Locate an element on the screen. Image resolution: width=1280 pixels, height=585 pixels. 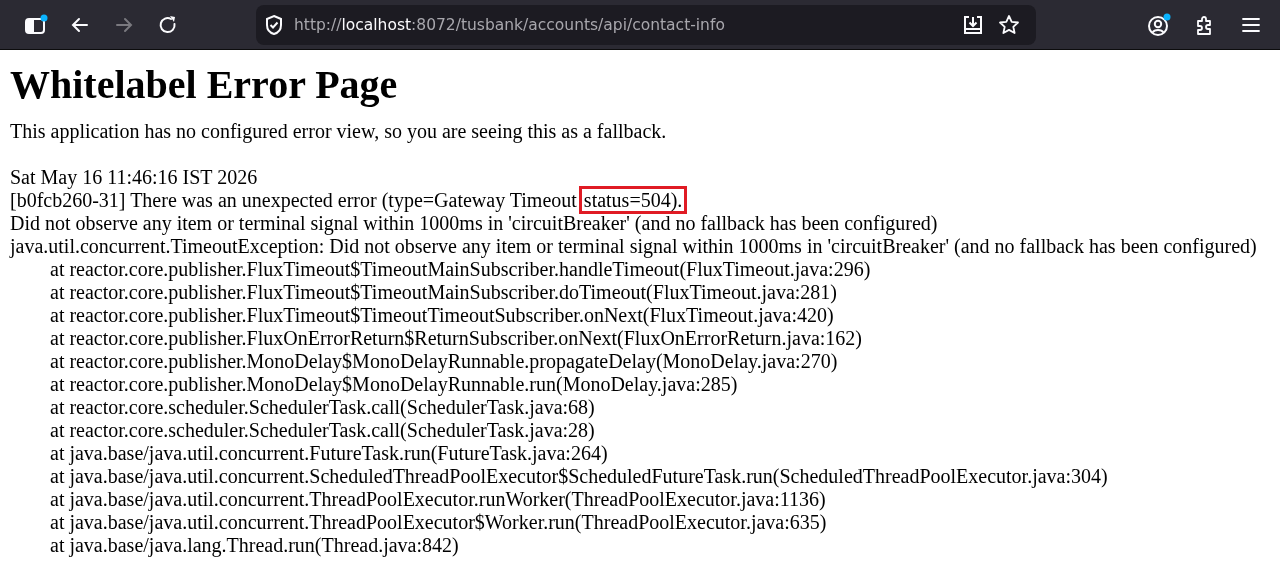
address-bar: http://localhost:8072/tusbank/accounts/api/contact-info is located at coordinates (646, 24).